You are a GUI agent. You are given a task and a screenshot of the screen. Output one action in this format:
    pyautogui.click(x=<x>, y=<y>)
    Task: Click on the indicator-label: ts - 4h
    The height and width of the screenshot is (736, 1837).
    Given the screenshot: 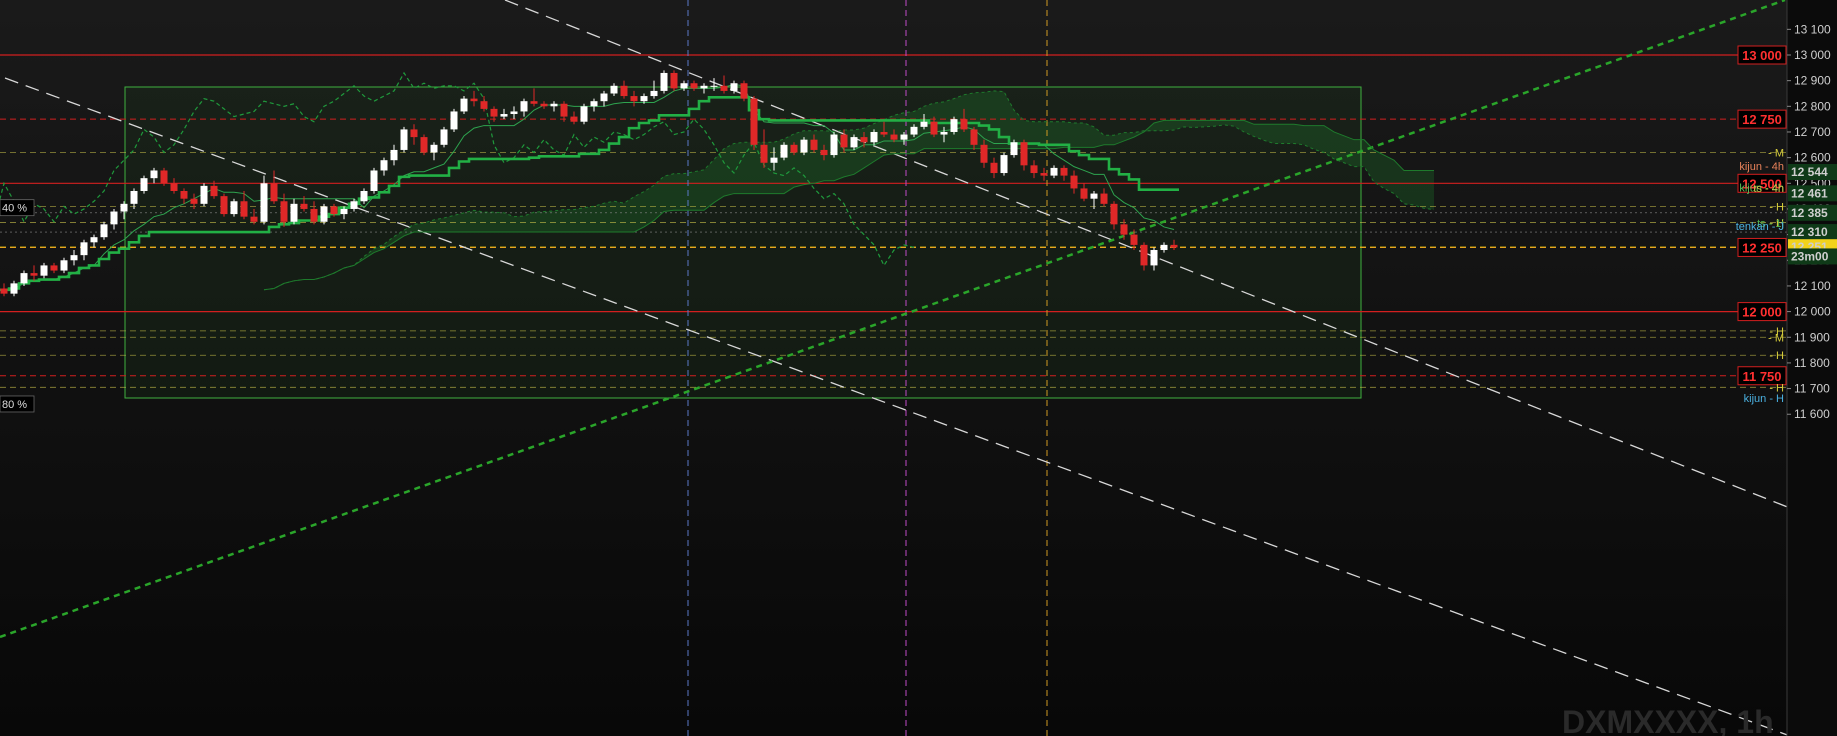 What is the action you would take?
    pyautogui.click(x=1768, y=189)
    